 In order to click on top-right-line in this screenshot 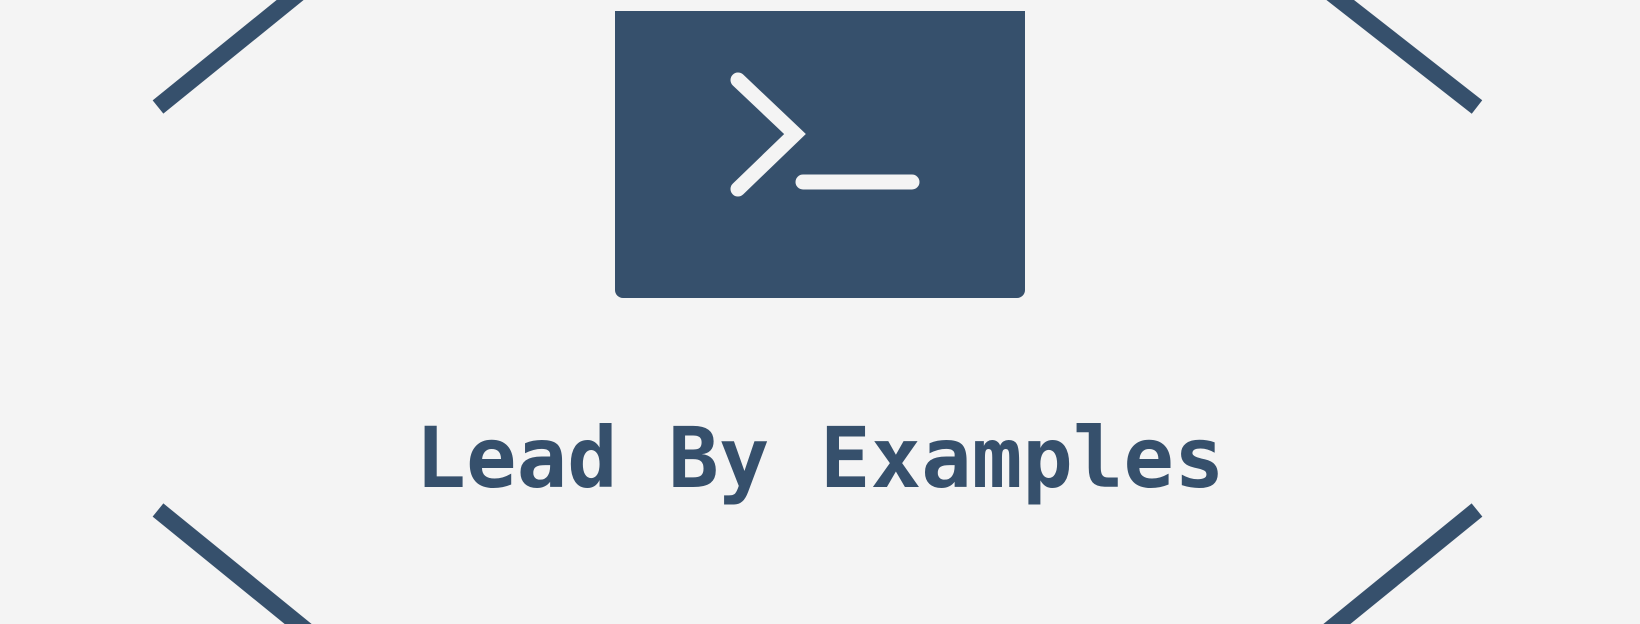, I will do `click(1404, 57)`.